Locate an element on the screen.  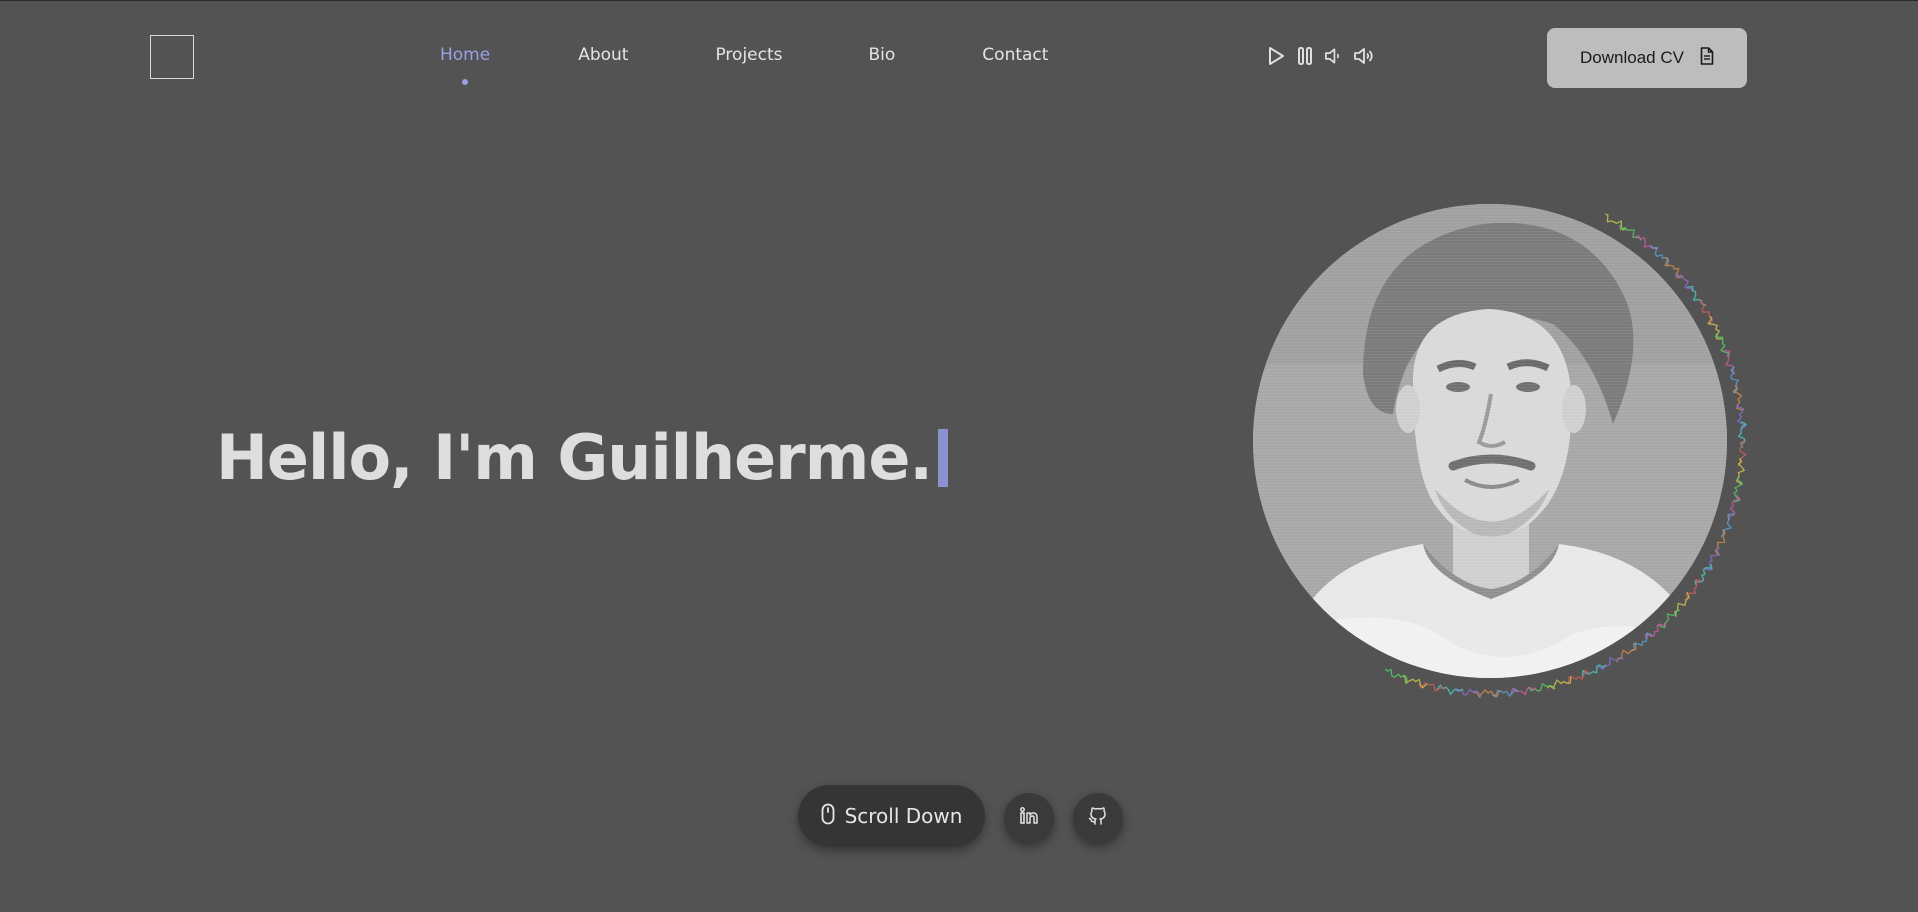
pause-icon is located at coordinates (1304, 56).